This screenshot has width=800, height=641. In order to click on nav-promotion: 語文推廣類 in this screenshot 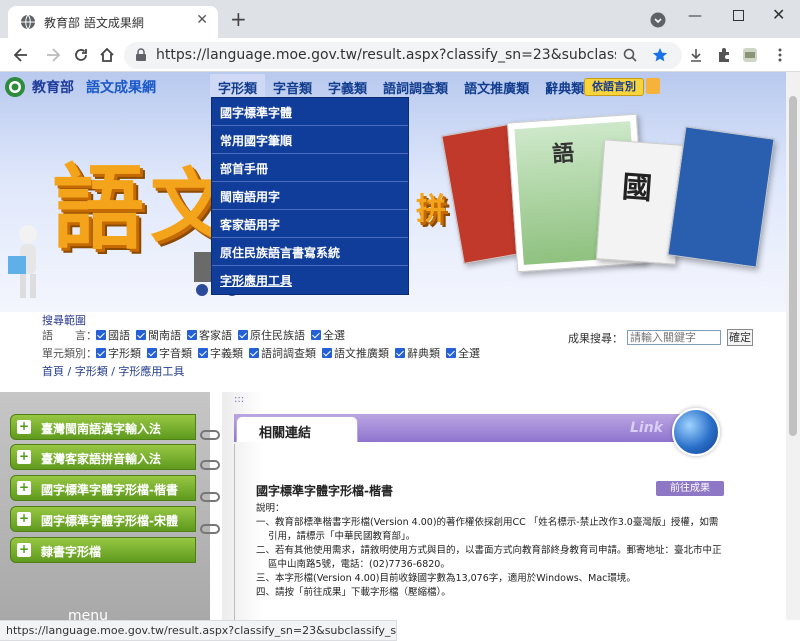, I will do `click(496, 86)`.